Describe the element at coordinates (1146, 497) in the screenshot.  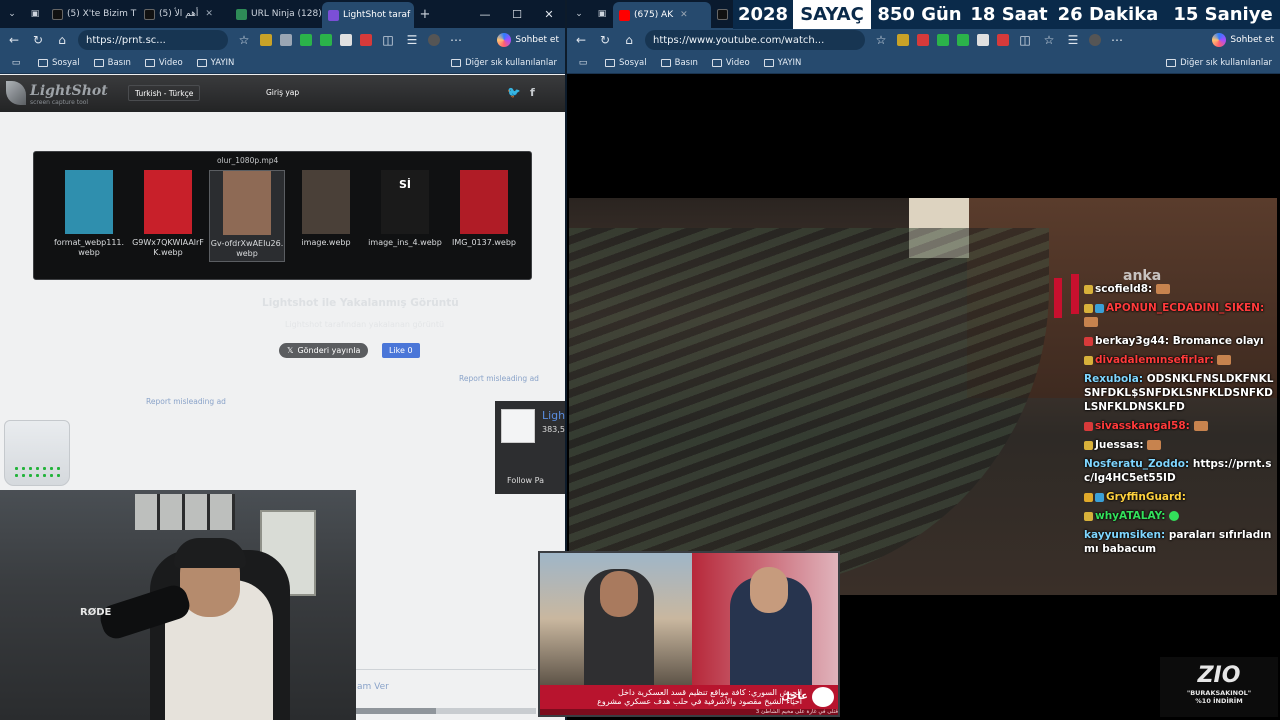
I see `chat-user: GryffinGuard:` at that location.